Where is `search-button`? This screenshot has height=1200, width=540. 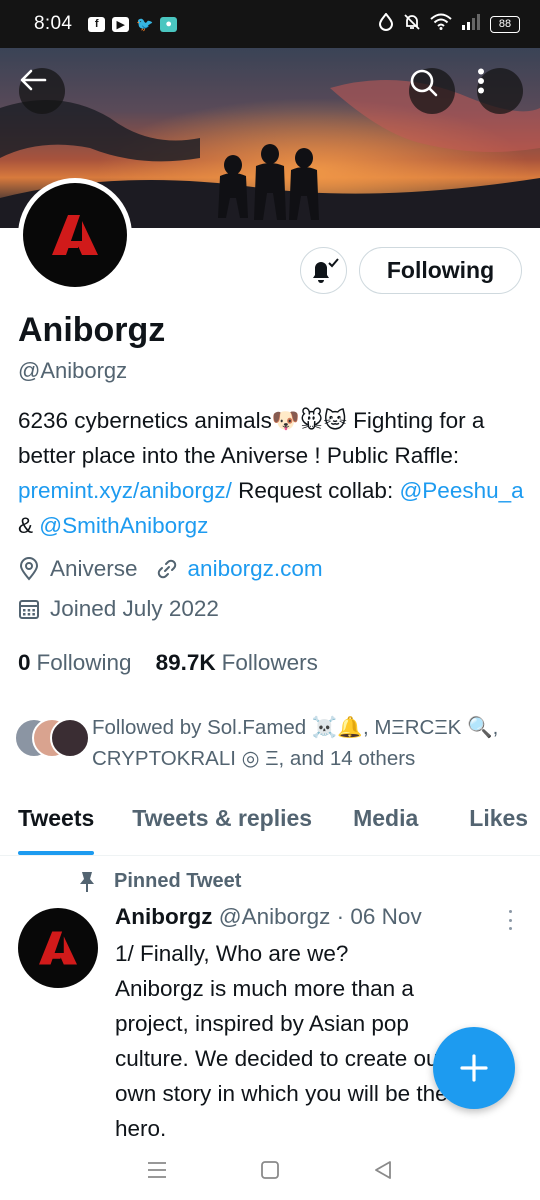 search-button is located at coordinates (432, 91).